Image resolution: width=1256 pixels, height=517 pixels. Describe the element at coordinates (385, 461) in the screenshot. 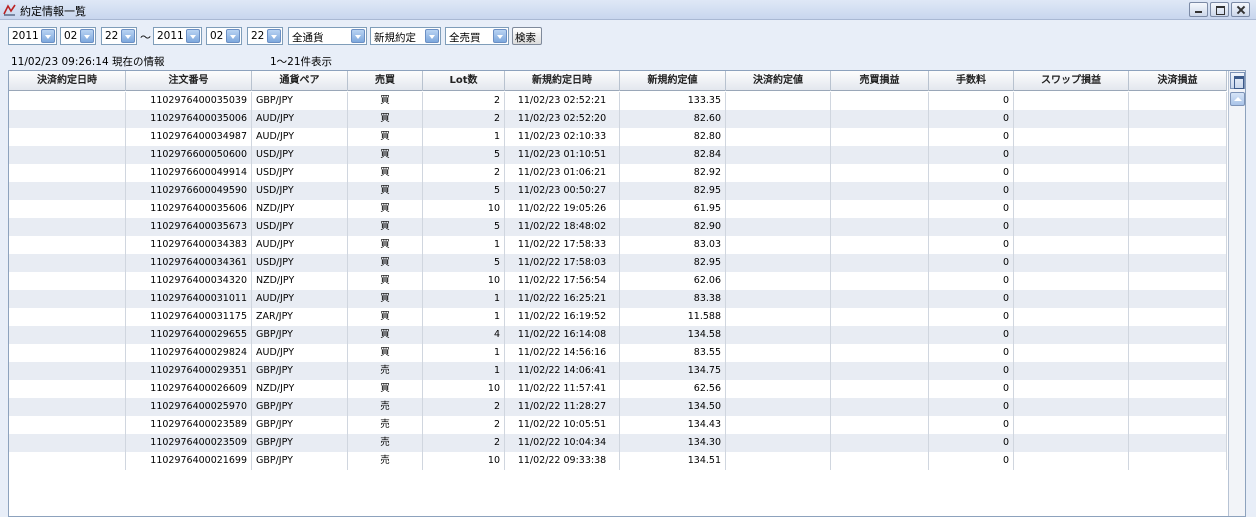

I see `cell-side: 売` at that location.